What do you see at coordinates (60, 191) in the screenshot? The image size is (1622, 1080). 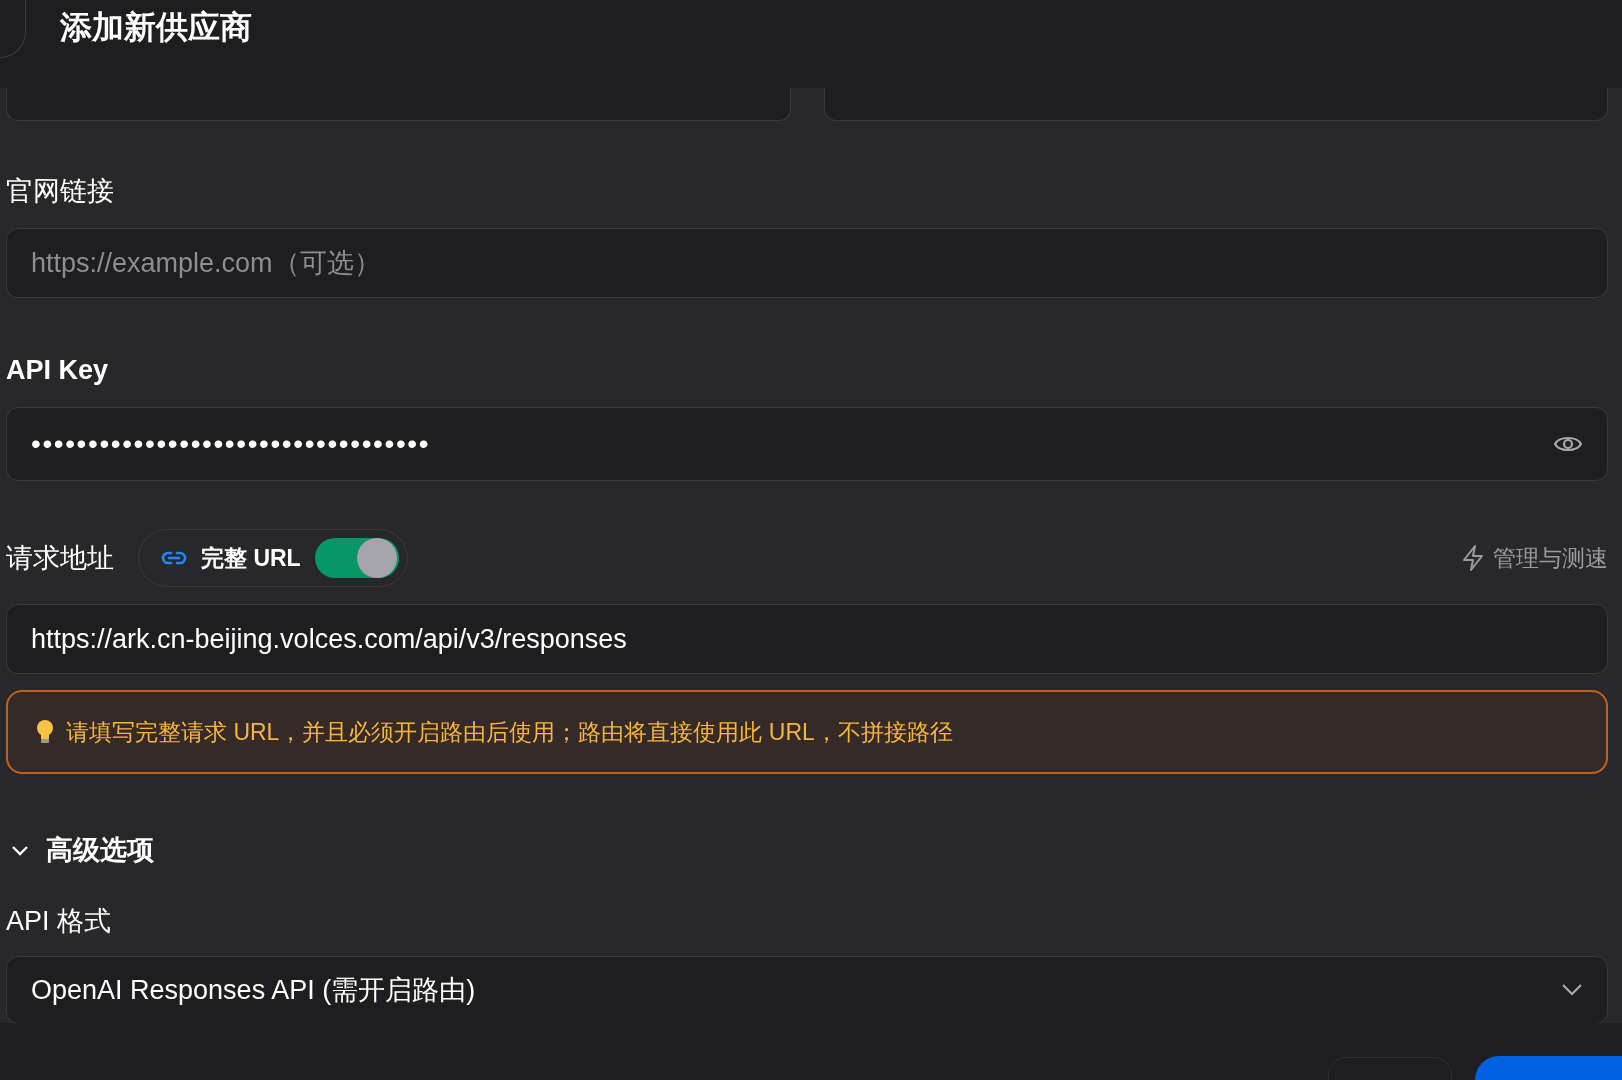 I see `field-label: 官网链接` at bounding box center [60, 191].